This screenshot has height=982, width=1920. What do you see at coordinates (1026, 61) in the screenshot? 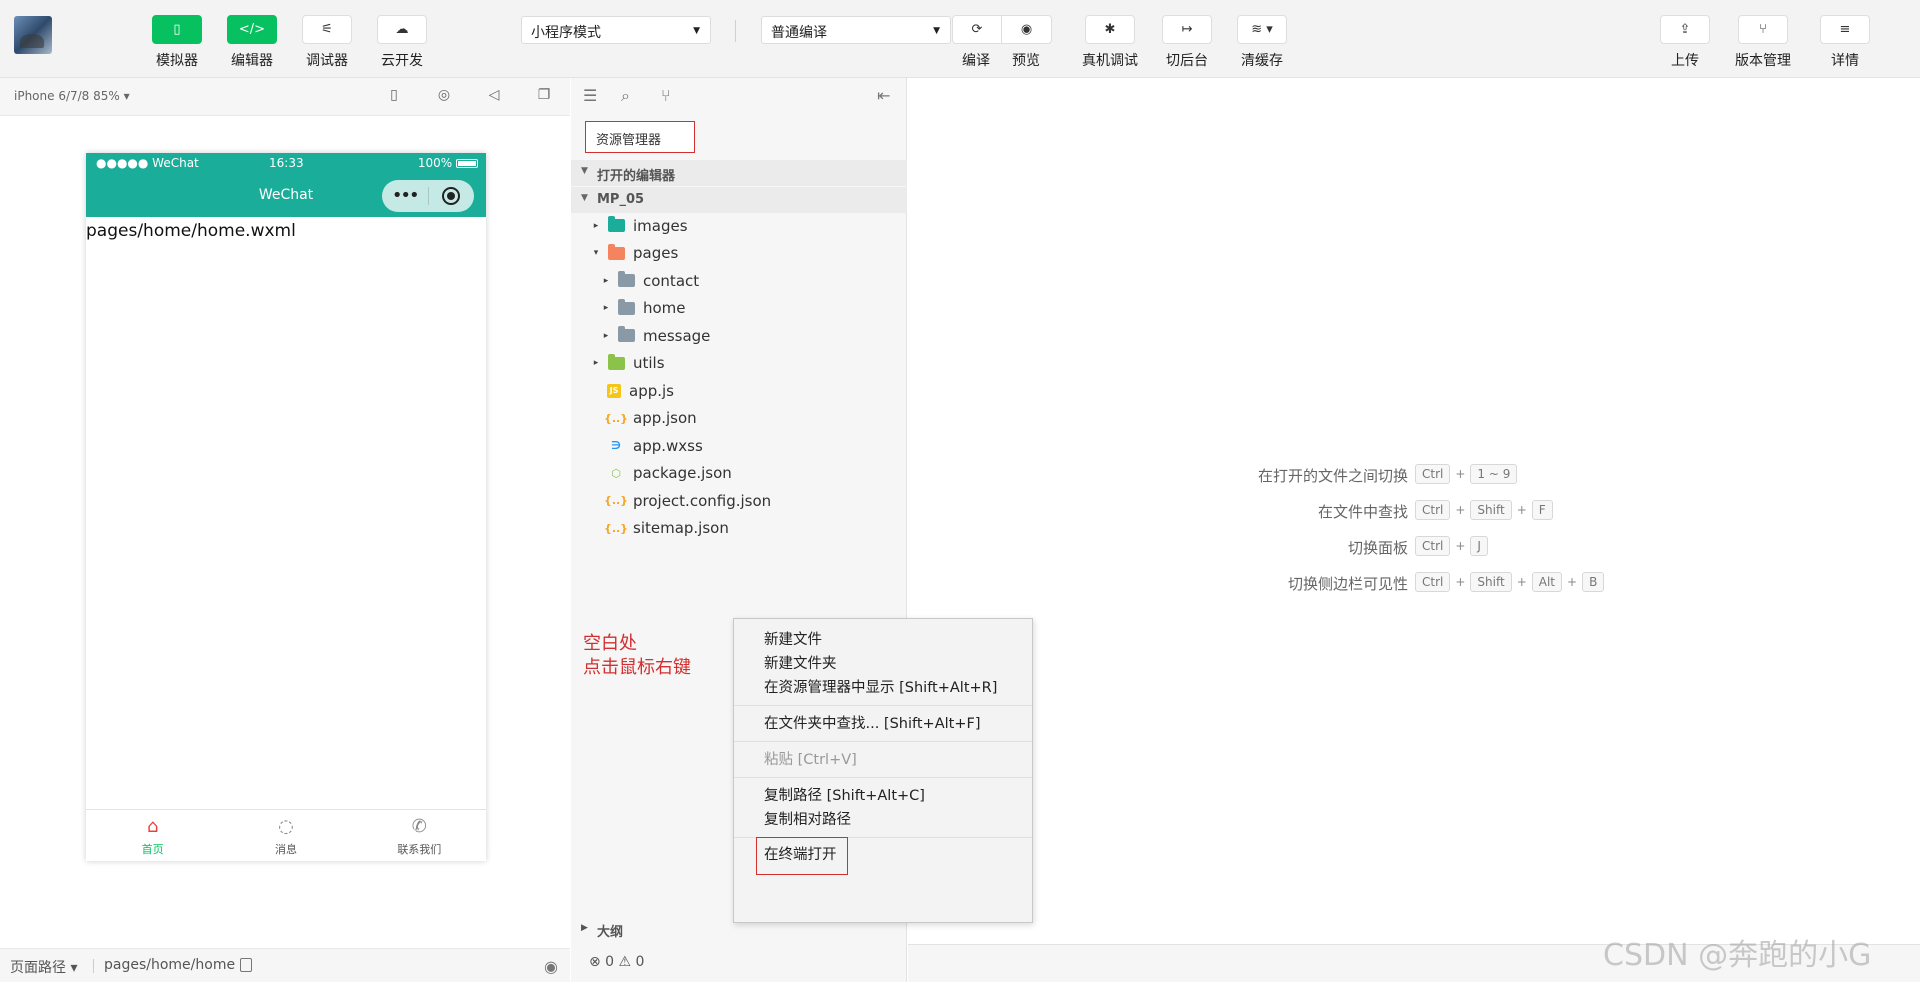
I see `preview-label: 预览` at bounding box center [1026, 61].